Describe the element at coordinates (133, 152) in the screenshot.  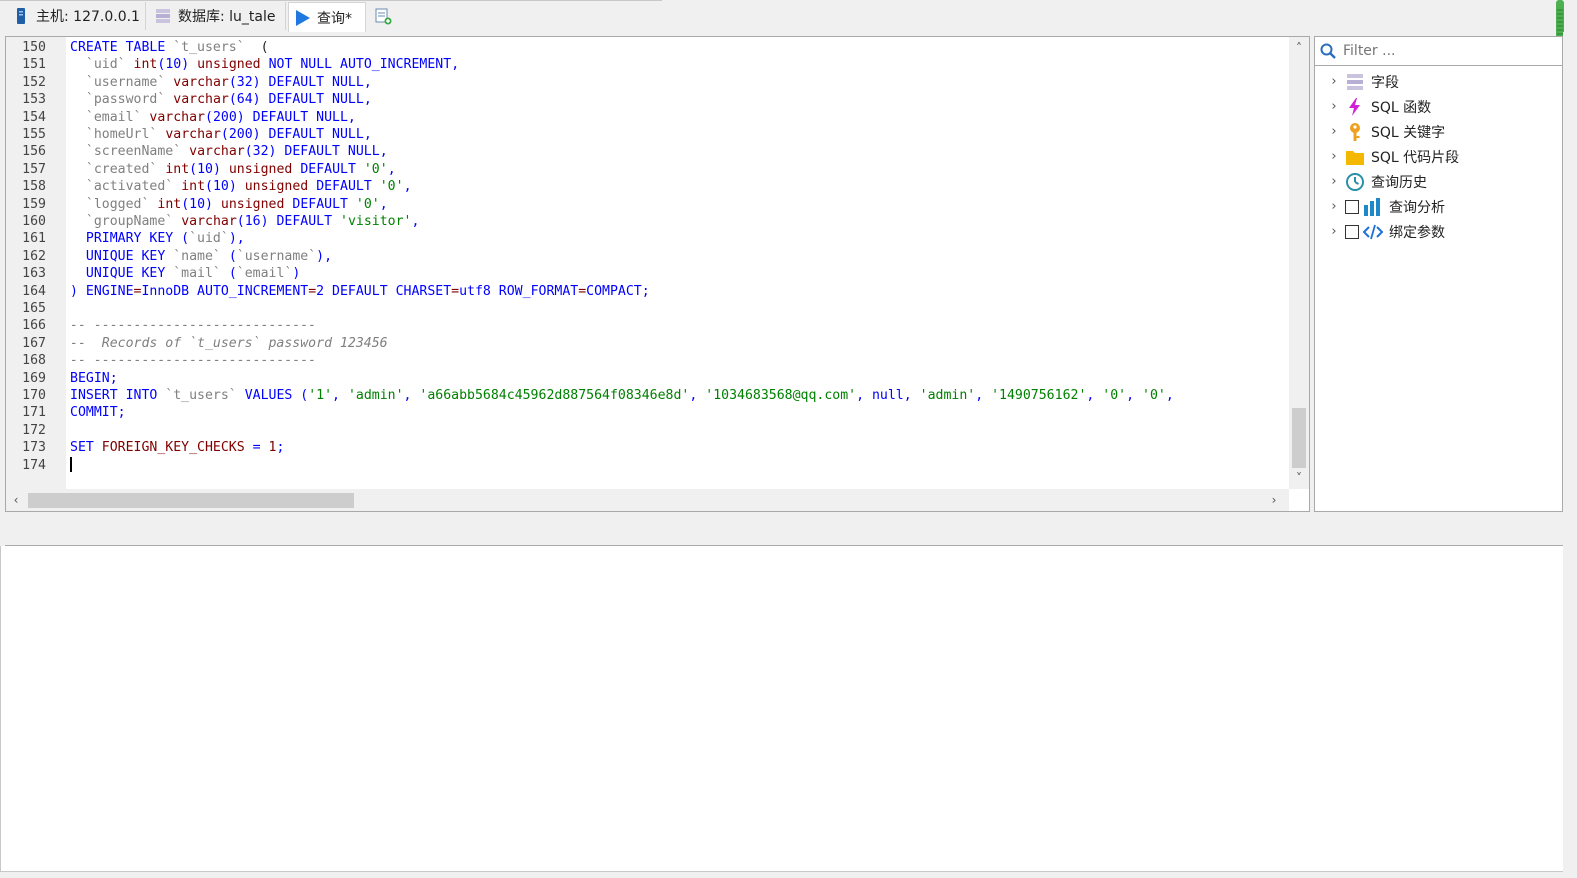
I see `code-token: `screenName`` at that location.